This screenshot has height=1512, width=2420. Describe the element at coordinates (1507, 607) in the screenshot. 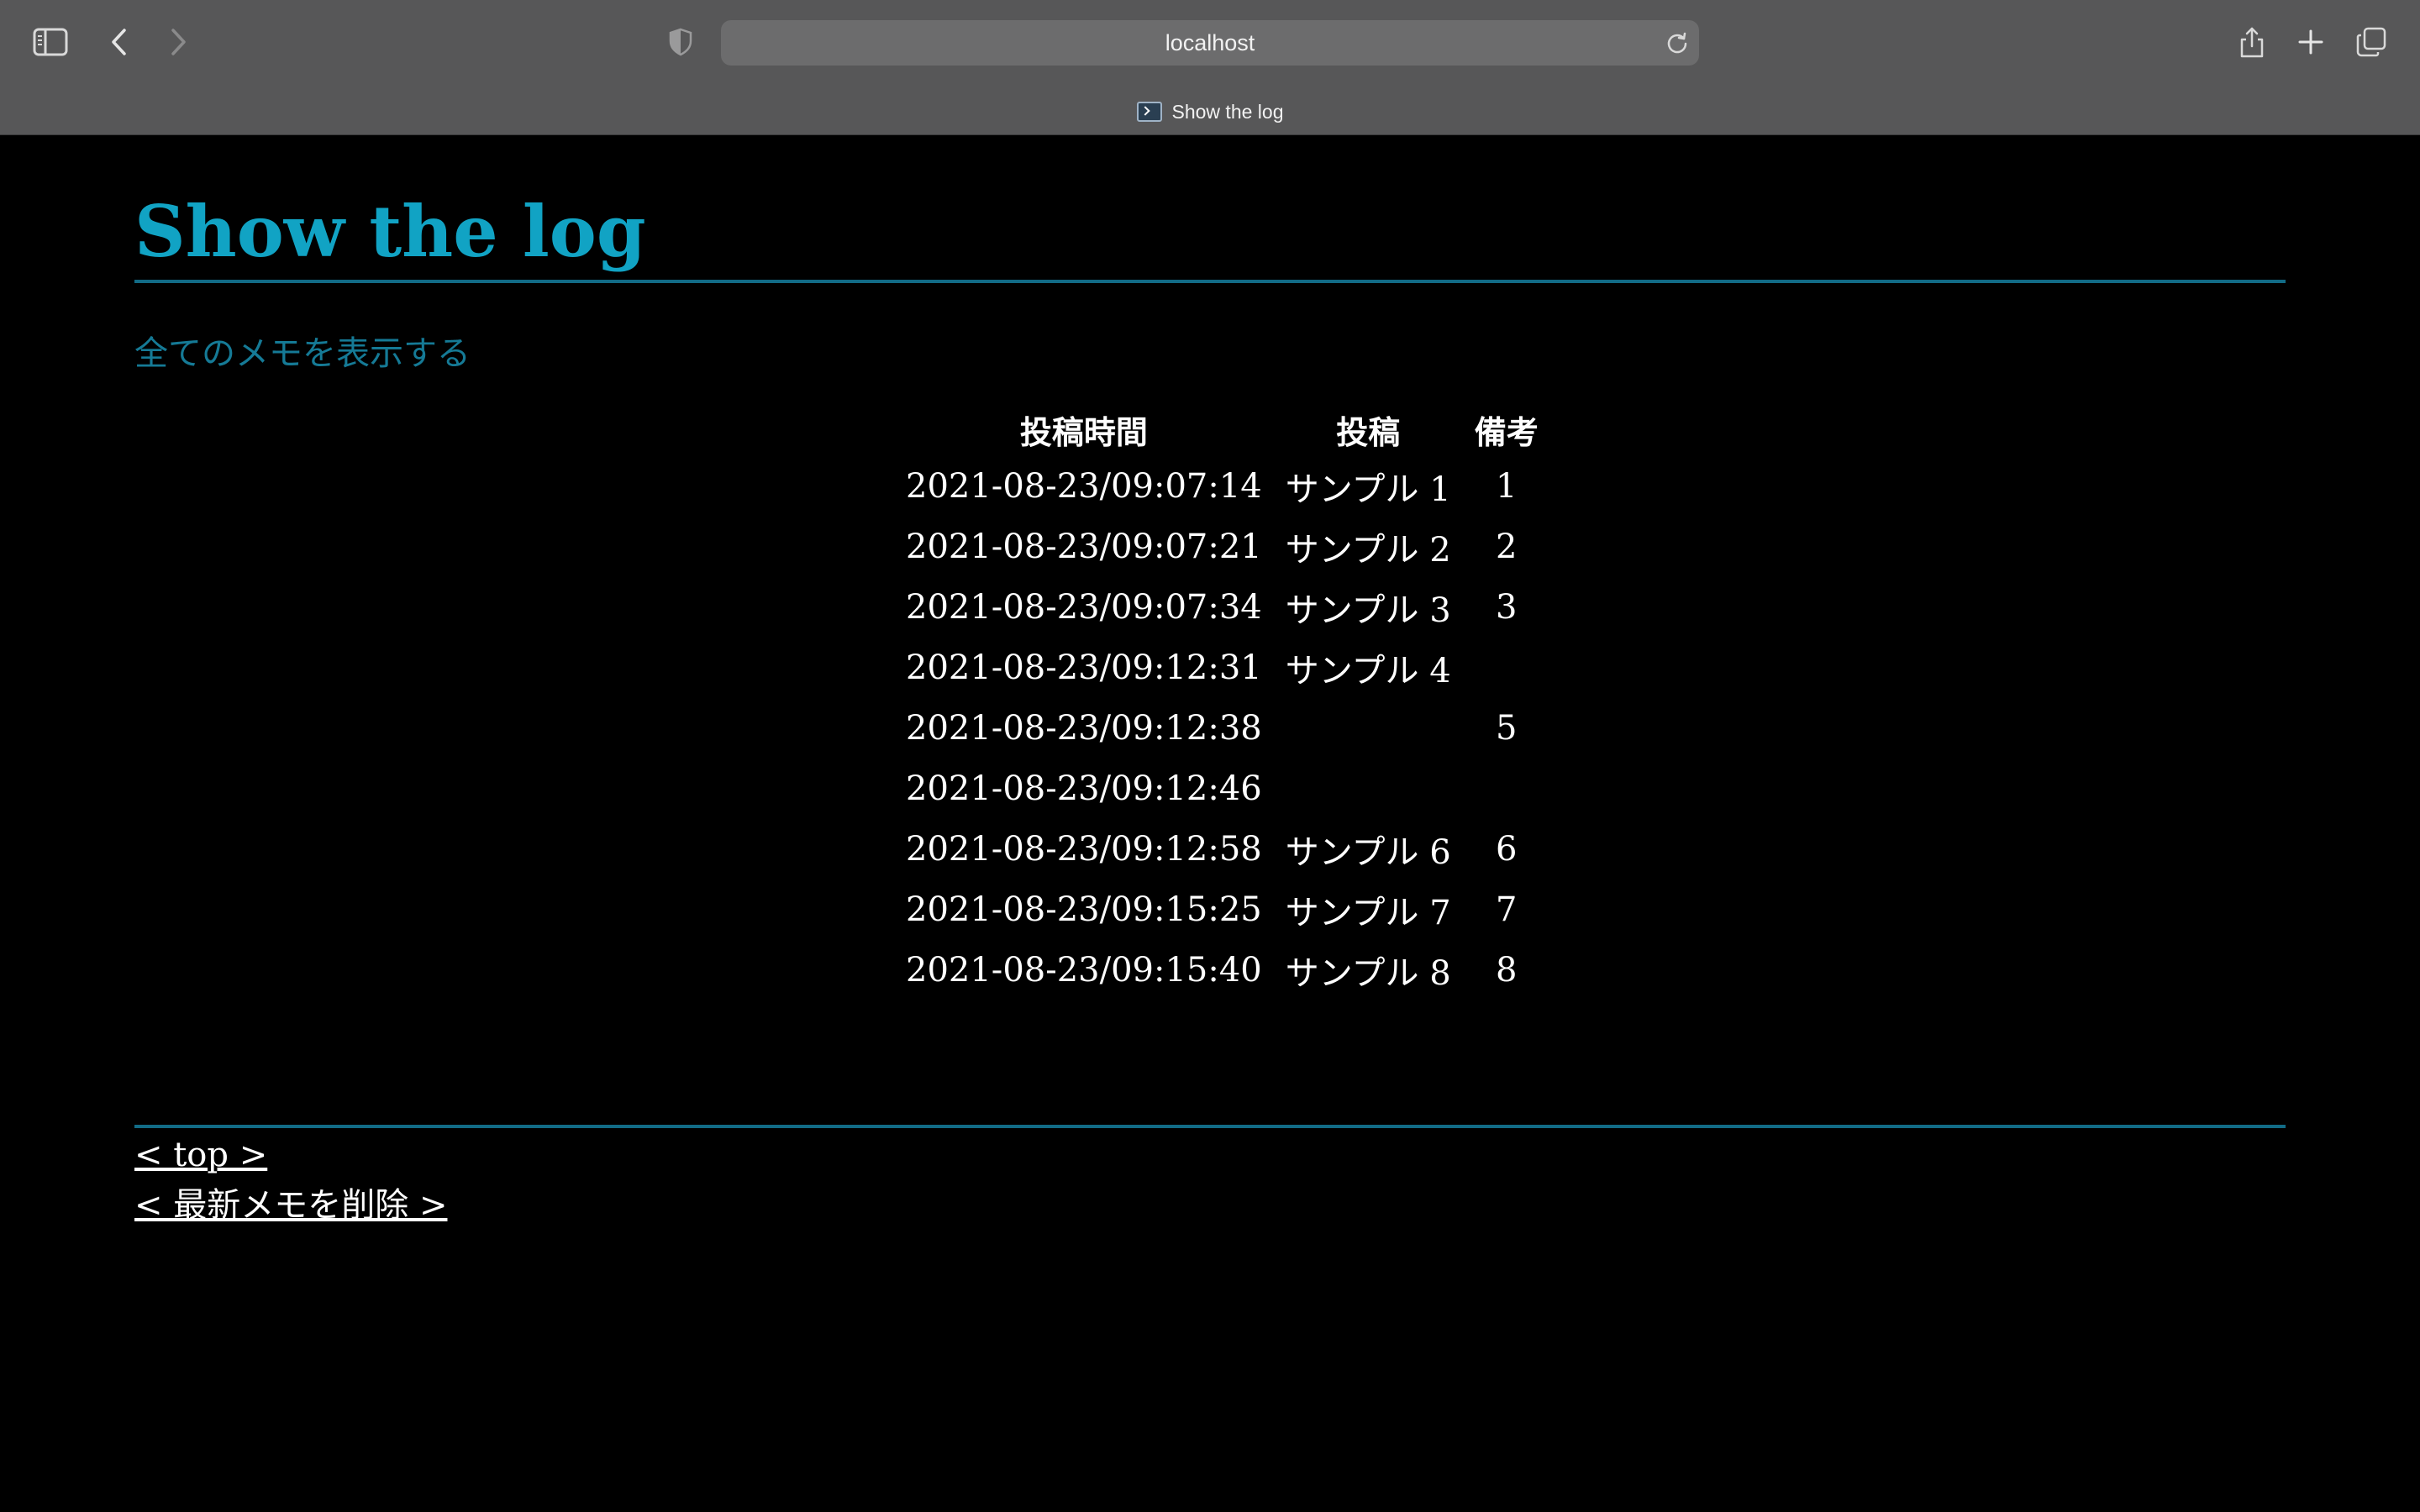

I see `cell-note: 3` at that location.